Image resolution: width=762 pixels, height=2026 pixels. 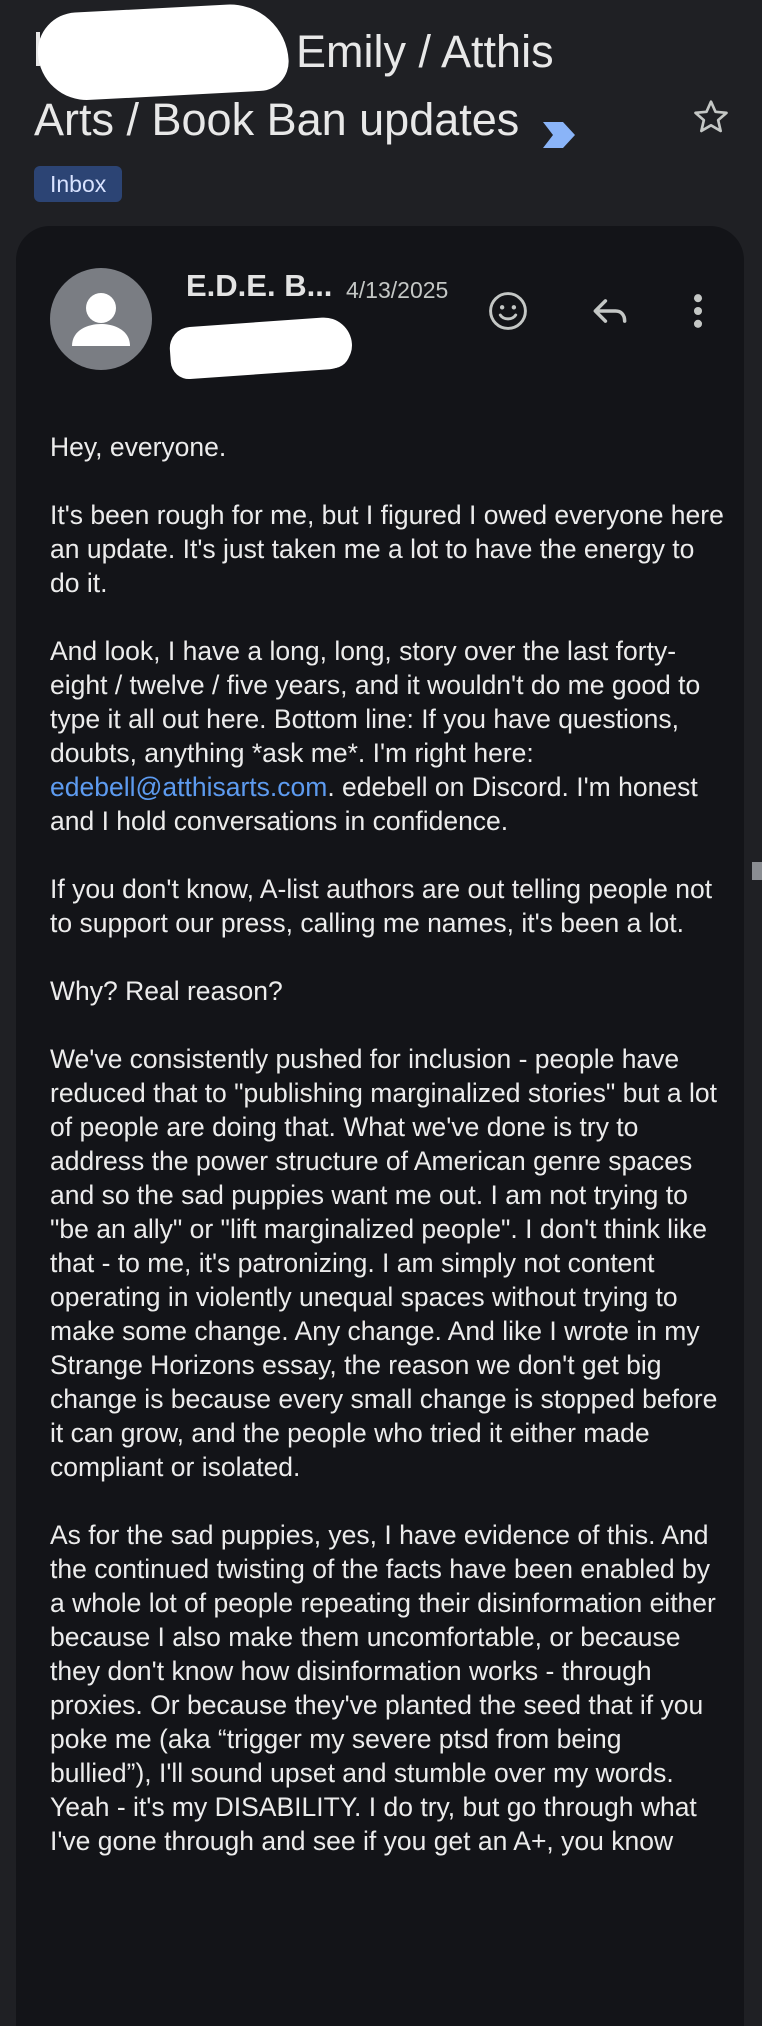 I want to click on important-marker-icon, so click(x=559, y=126).